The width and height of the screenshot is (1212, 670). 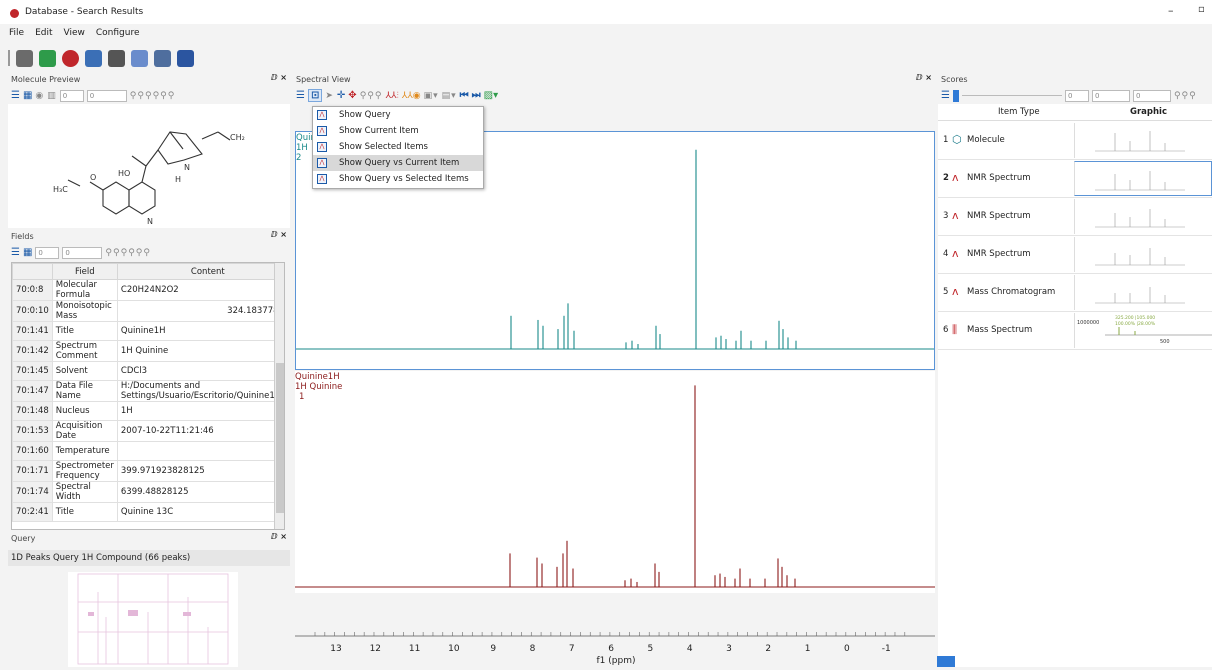 I want to click on row-id: 70:1:42, so click(x=32, y=351).